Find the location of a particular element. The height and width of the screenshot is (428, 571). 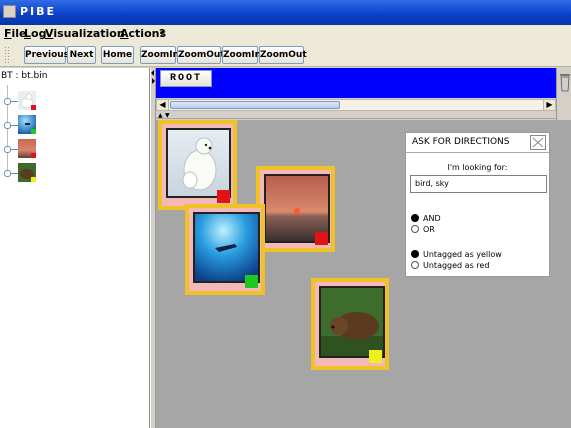

image-card-diver is located at coordinates (225, 249).